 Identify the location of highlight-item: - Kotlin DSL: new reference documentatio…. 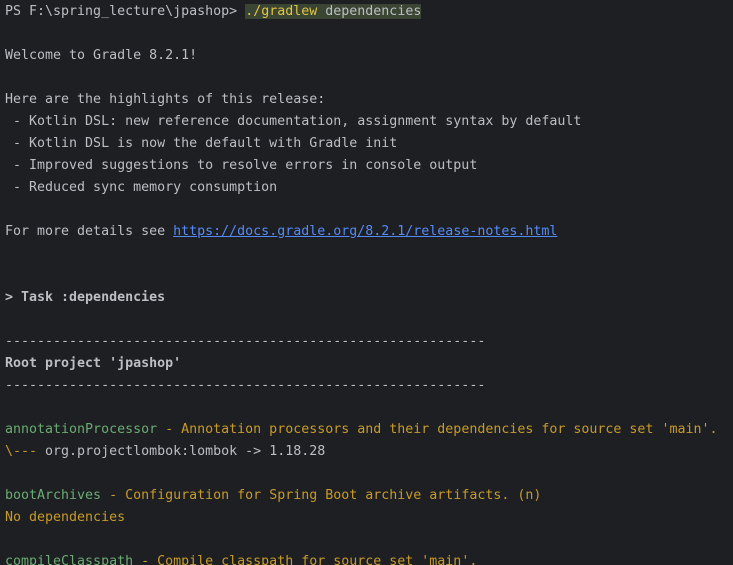
(293, 121).